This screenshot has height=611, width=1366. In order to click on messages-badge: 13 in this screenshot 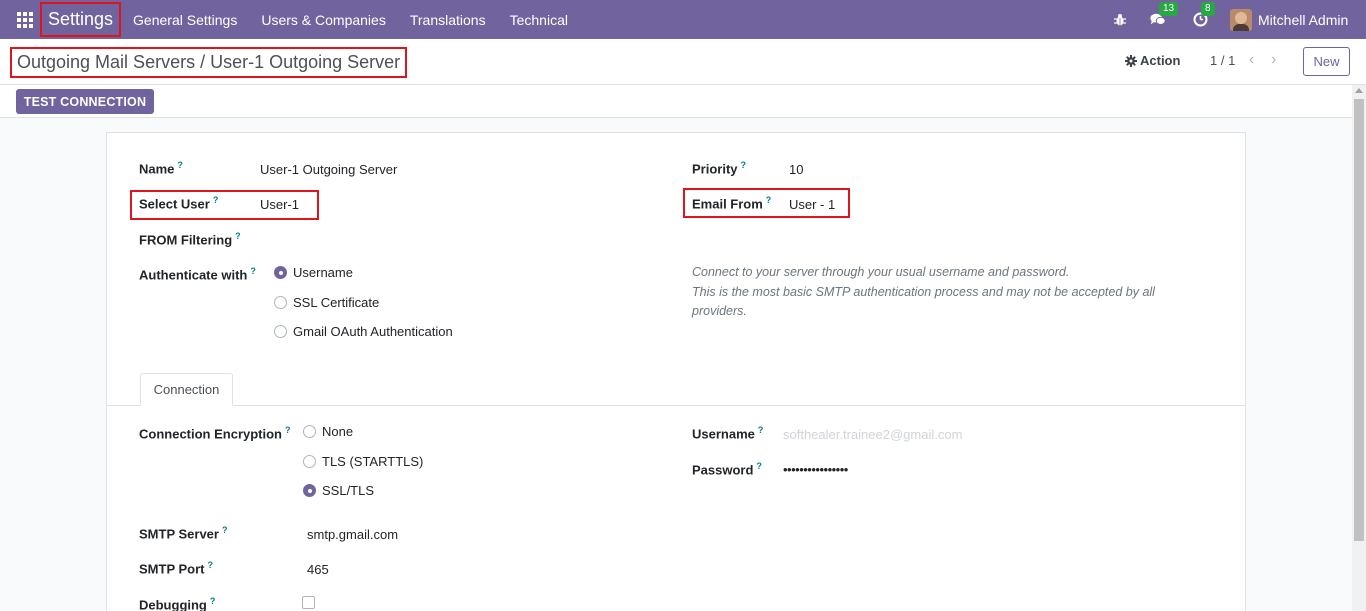, I will do `click(1169, 8)`.